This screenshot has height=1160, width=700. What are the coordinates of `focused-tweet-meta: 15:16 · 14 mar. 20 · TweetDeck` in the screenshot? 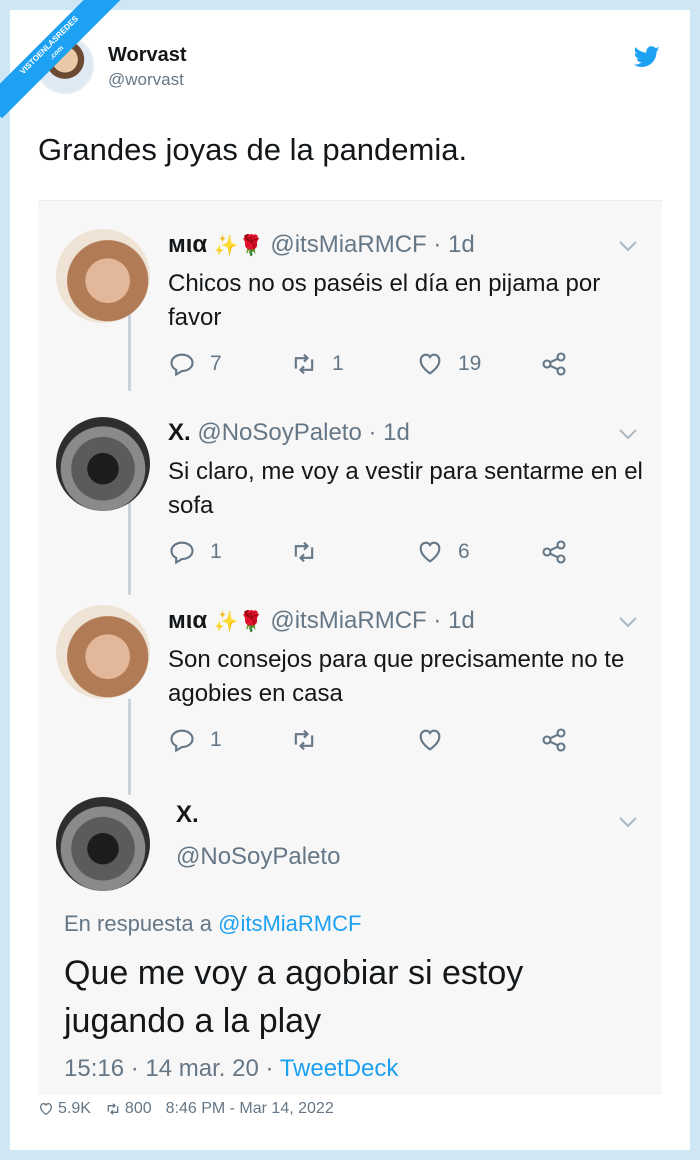 It's located at (231, 1069).